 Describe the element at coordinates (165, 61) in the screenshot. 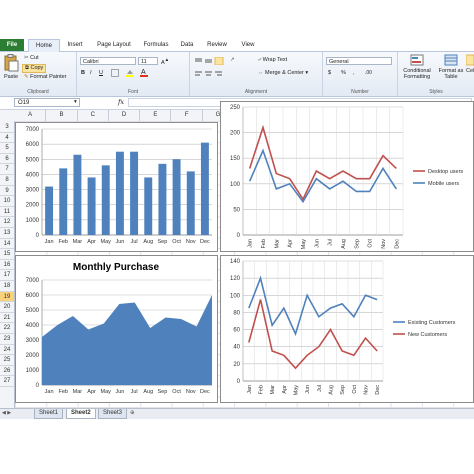

I see `grow-font-button: A▲` at that location.